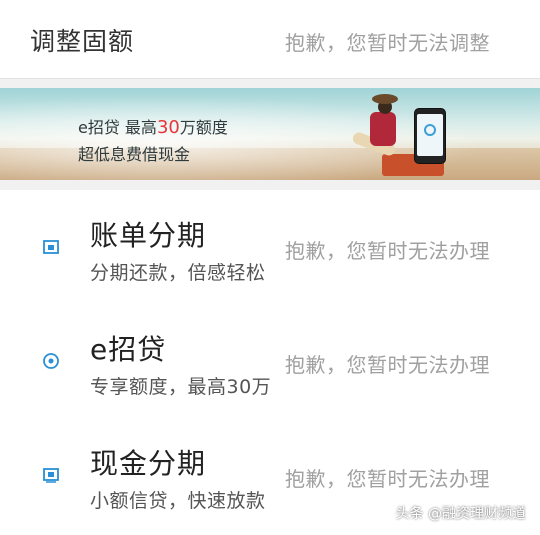 The height and width of the screenshot is (535, 540). Describe the element at coordinates (82, 41) in the screenshot. I see `adjust-fixed-limit-title: 调整固额` at that location.